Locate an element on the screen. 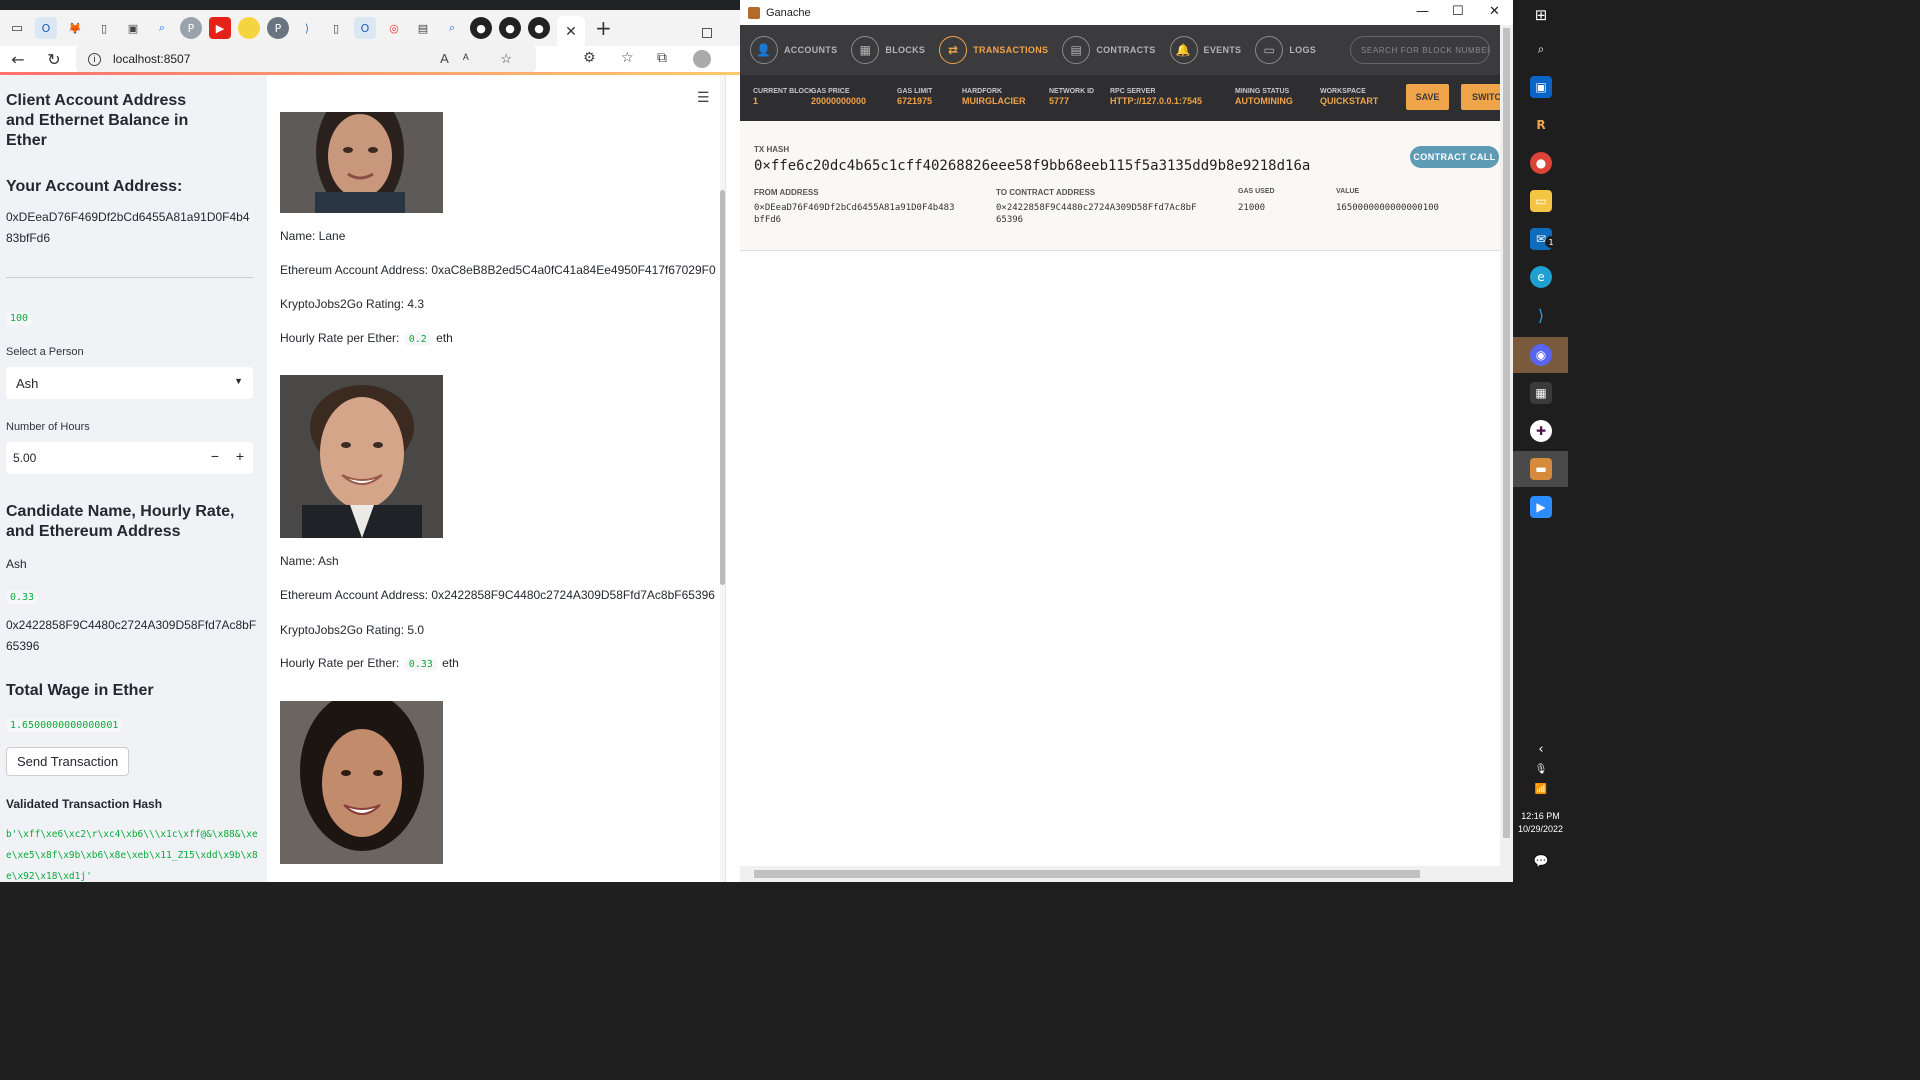 The image size is (1920, 1080). save-button: SAVE is located at coordinates (1427, 97).